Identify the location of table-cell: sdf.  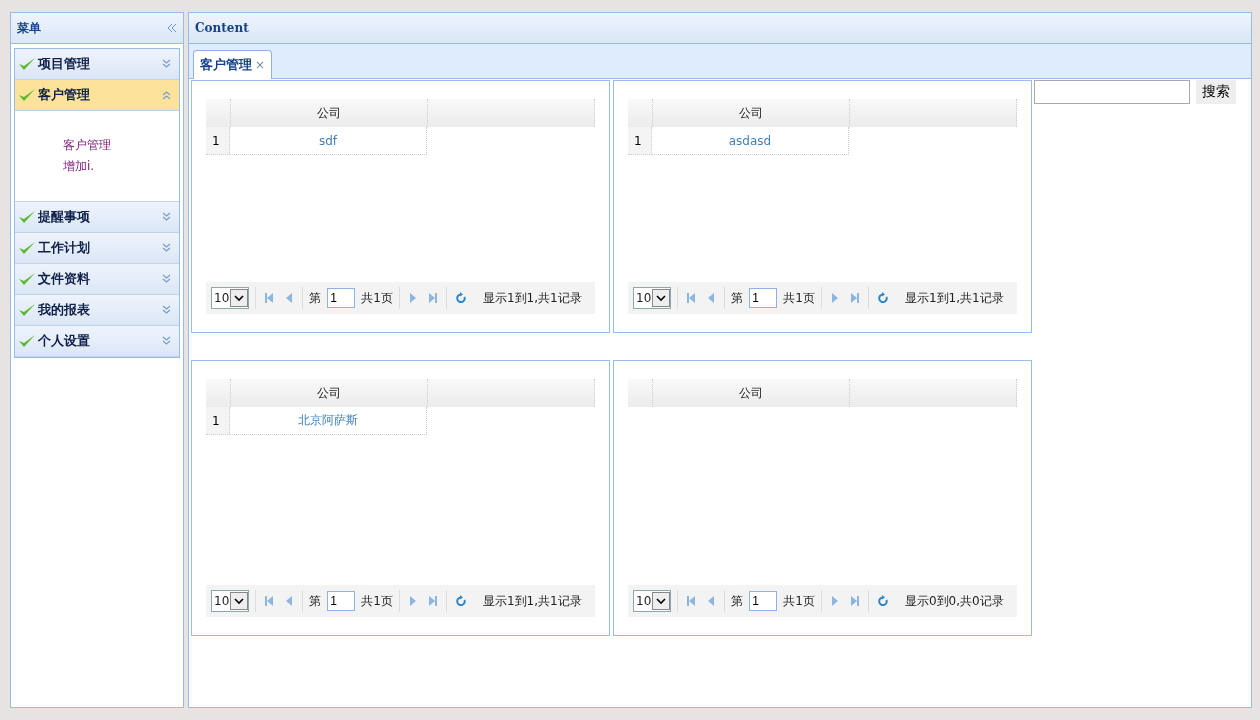
(328, 141).